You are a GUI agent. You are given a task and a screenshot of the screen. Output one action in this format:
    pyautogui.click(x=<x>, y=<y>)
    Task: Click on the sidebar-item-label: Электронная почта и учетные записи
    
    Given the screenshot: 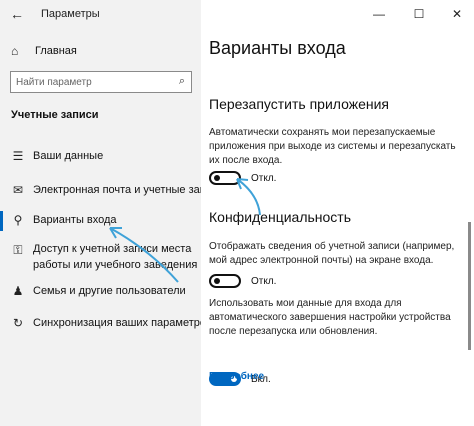 What is the action you would take?
    pyautogui.click(x=128, y=190)
    